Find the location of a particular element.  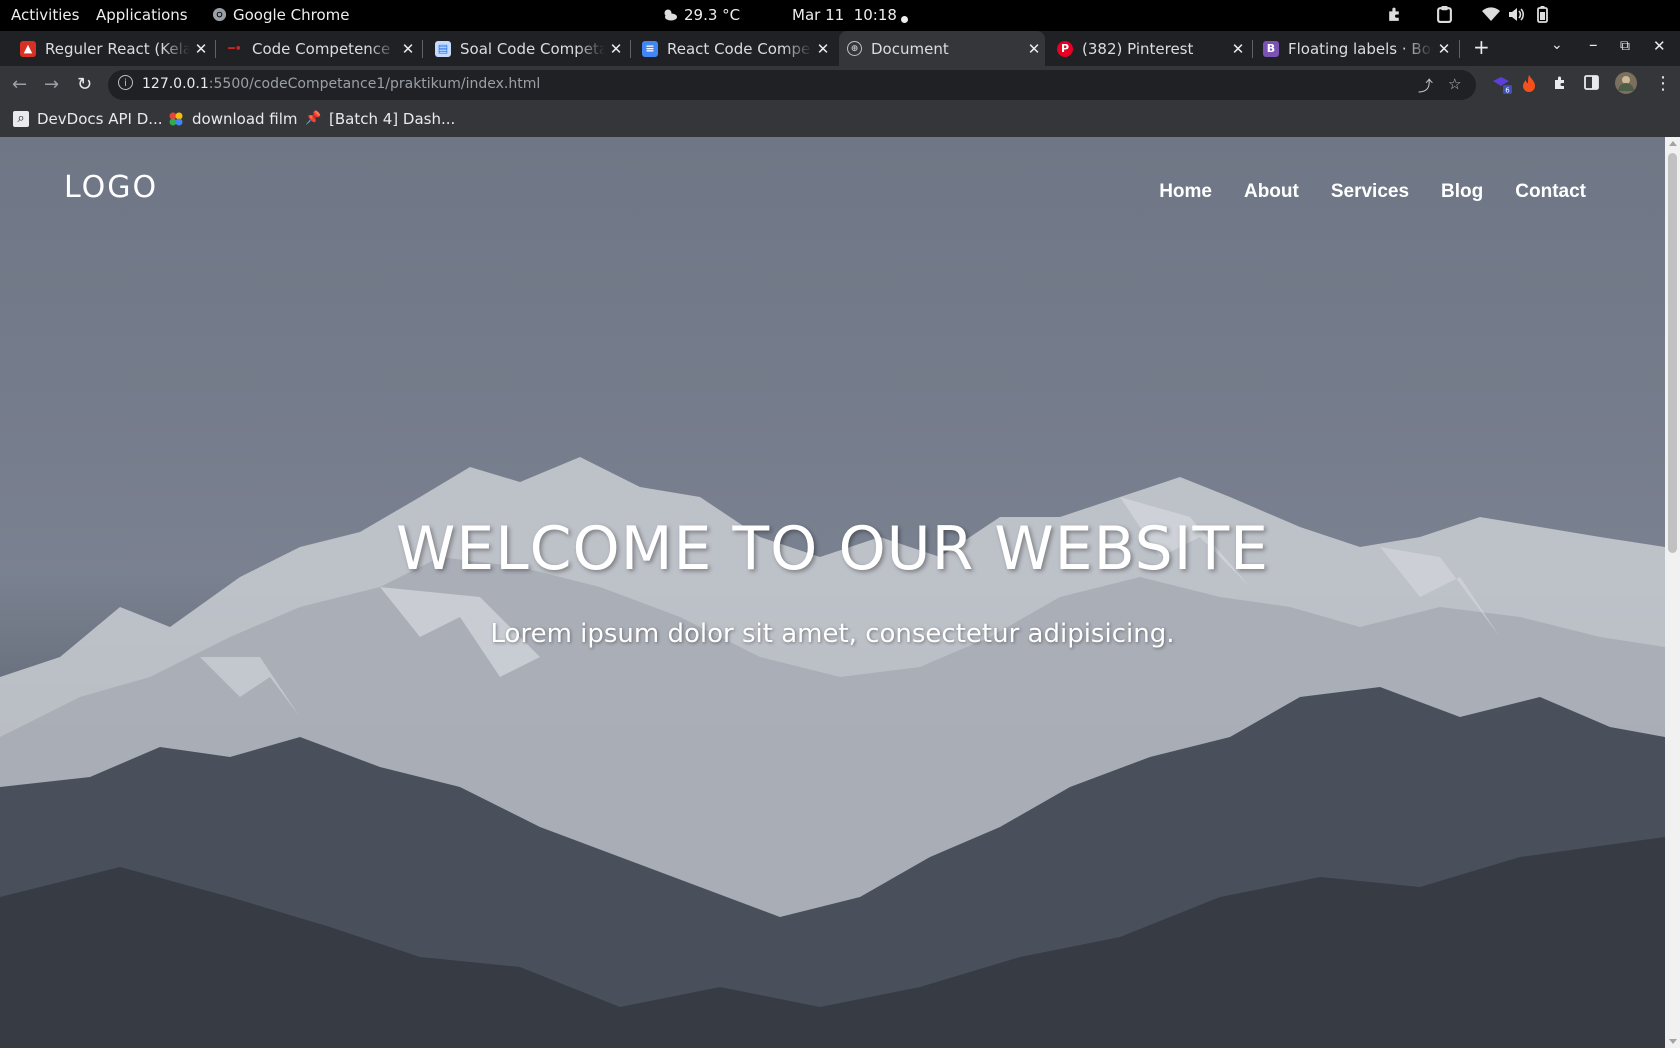

volume-icon is located at coordinates (1516, 16).